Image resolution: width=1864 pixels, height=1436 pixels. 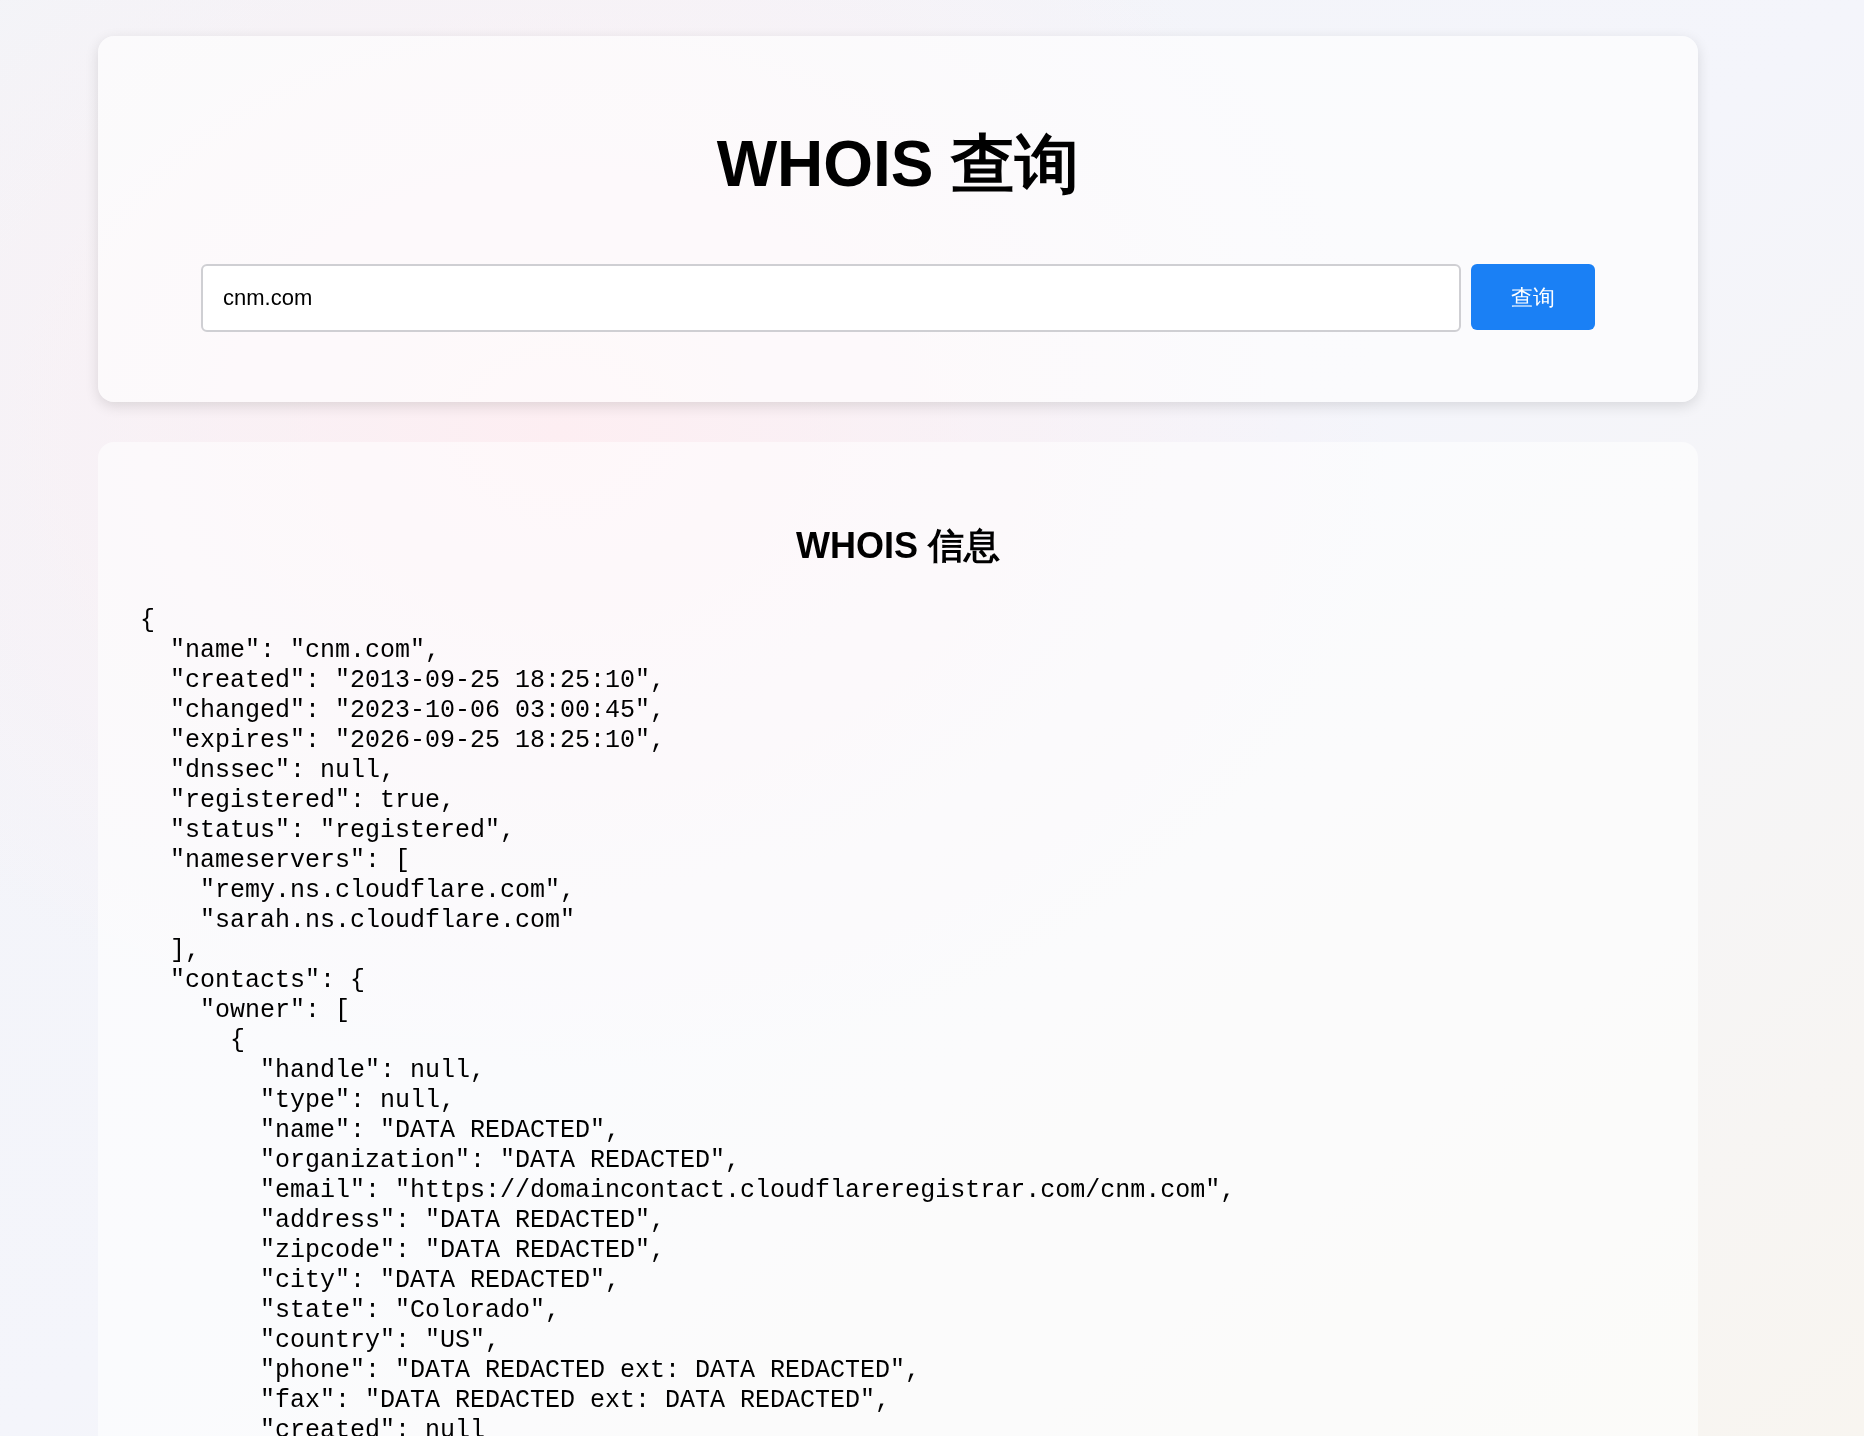 I want to click on page-title: WHOIS 查询, so click(x=898, y=164).